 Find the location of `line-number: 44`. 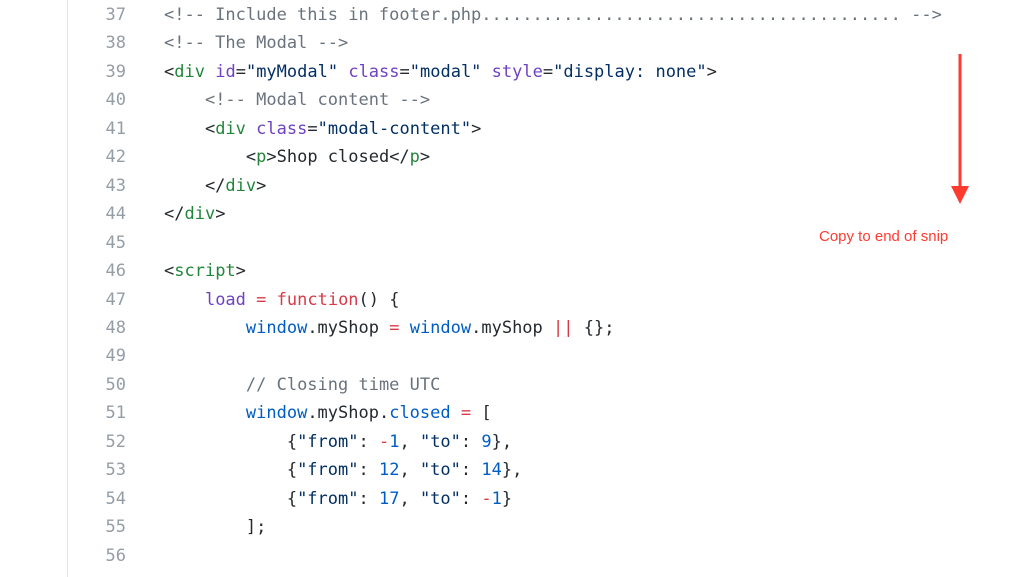

line-number: 44 is located at coordinates (115, 214).